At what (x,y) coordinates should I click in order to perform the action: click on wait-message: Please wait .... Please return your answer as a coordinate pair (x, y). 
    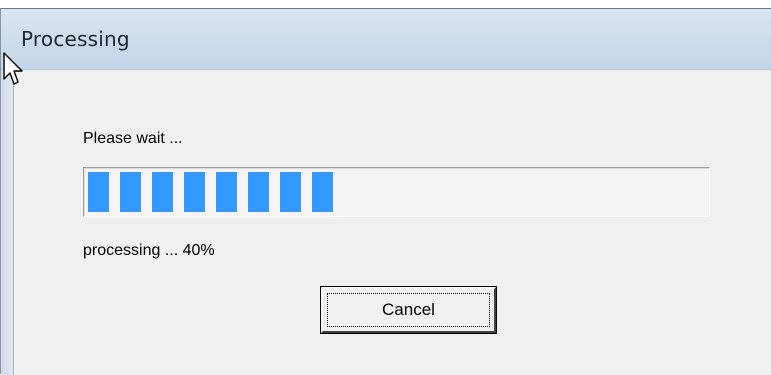
    Looking at the image, I should click on (133, 138).